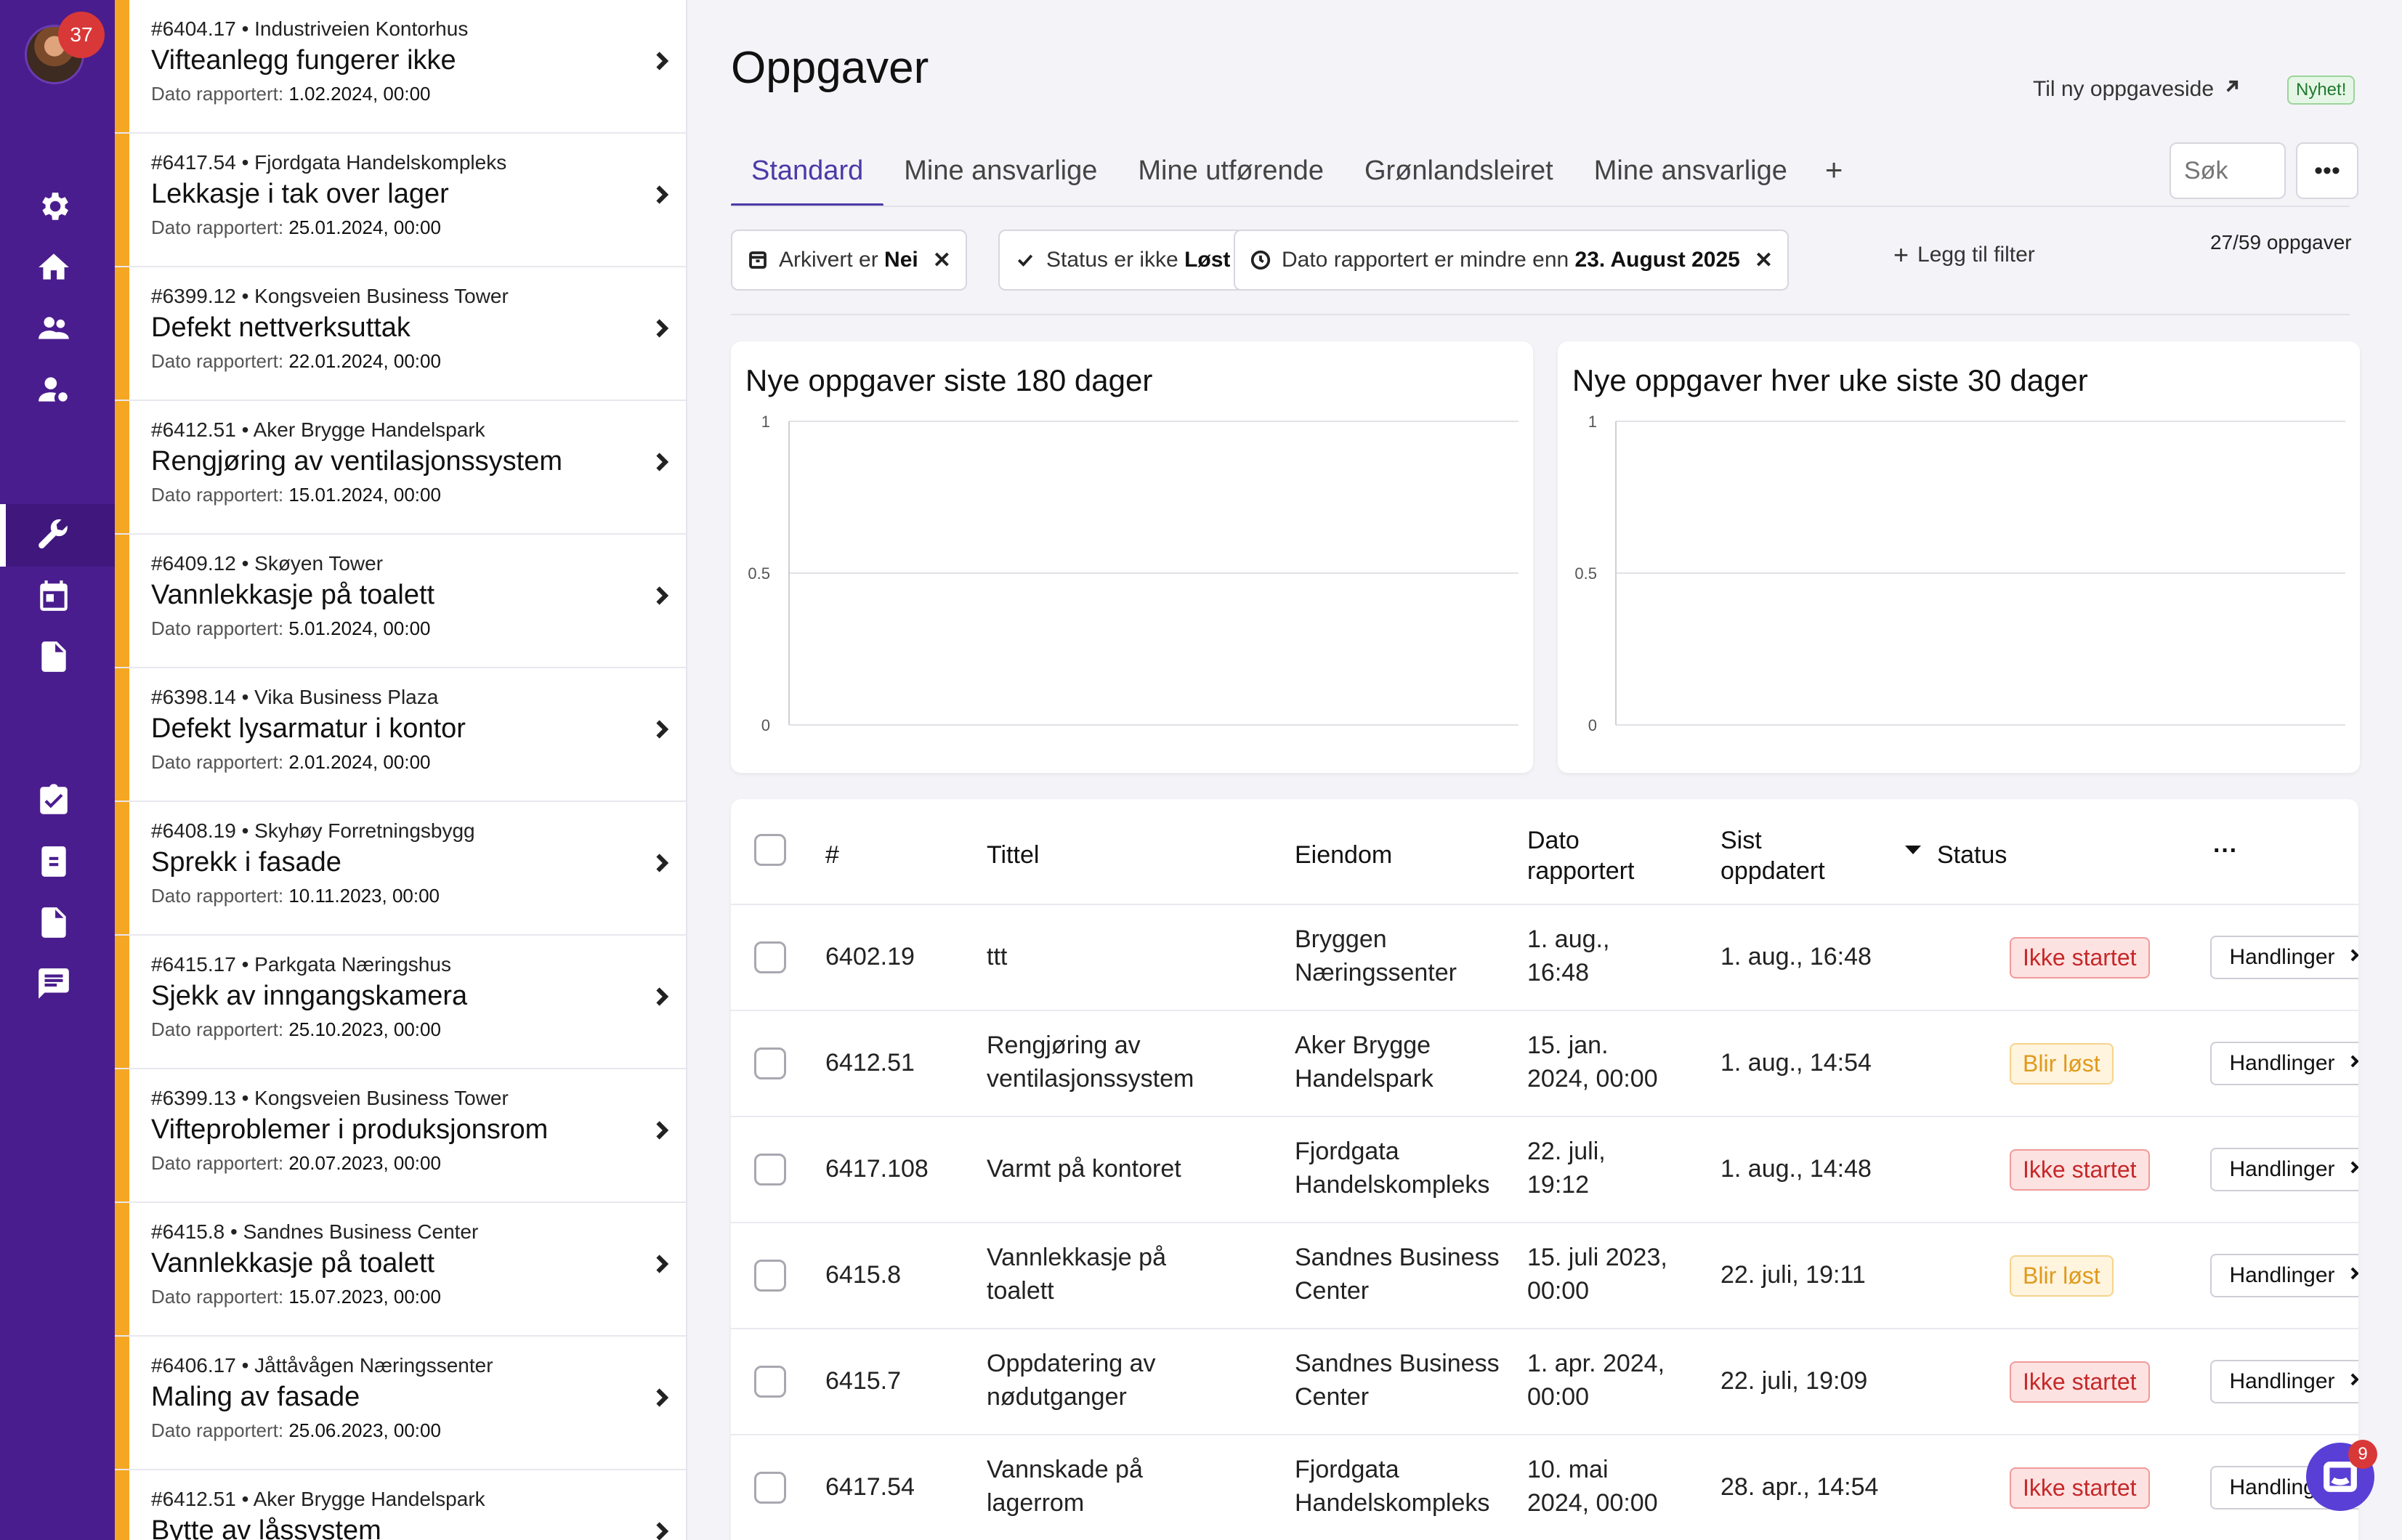  Describe the element at coordinates (365, 1430) in the screenshot. I see `task-date-value: 25.06.2023, 00:00` at that location.